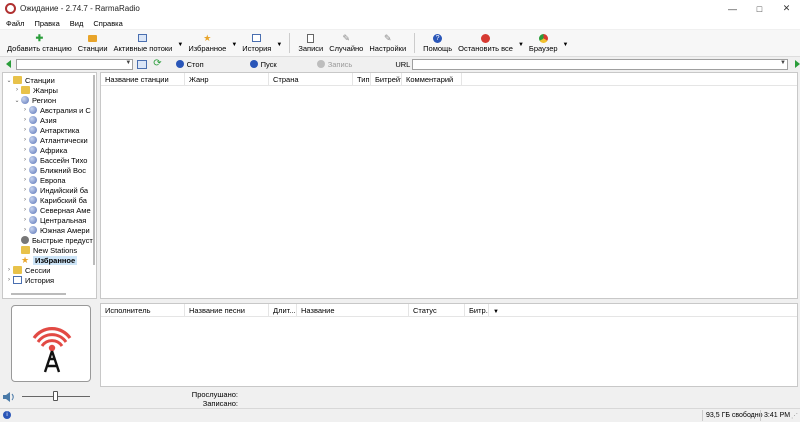 This screenshot has height=422, width=800. What do you see at coordinates (600, 64) in the screenshot?
I see `url-input: ▼` at bounding box center [600, 64].